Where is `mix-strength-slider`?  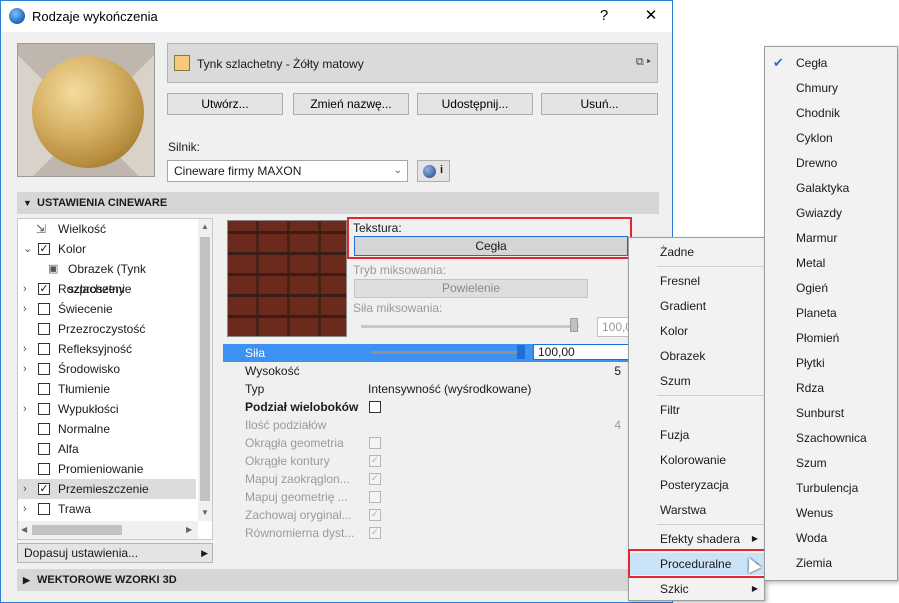 mix-strength-slider is located at coordinates (470, 326).